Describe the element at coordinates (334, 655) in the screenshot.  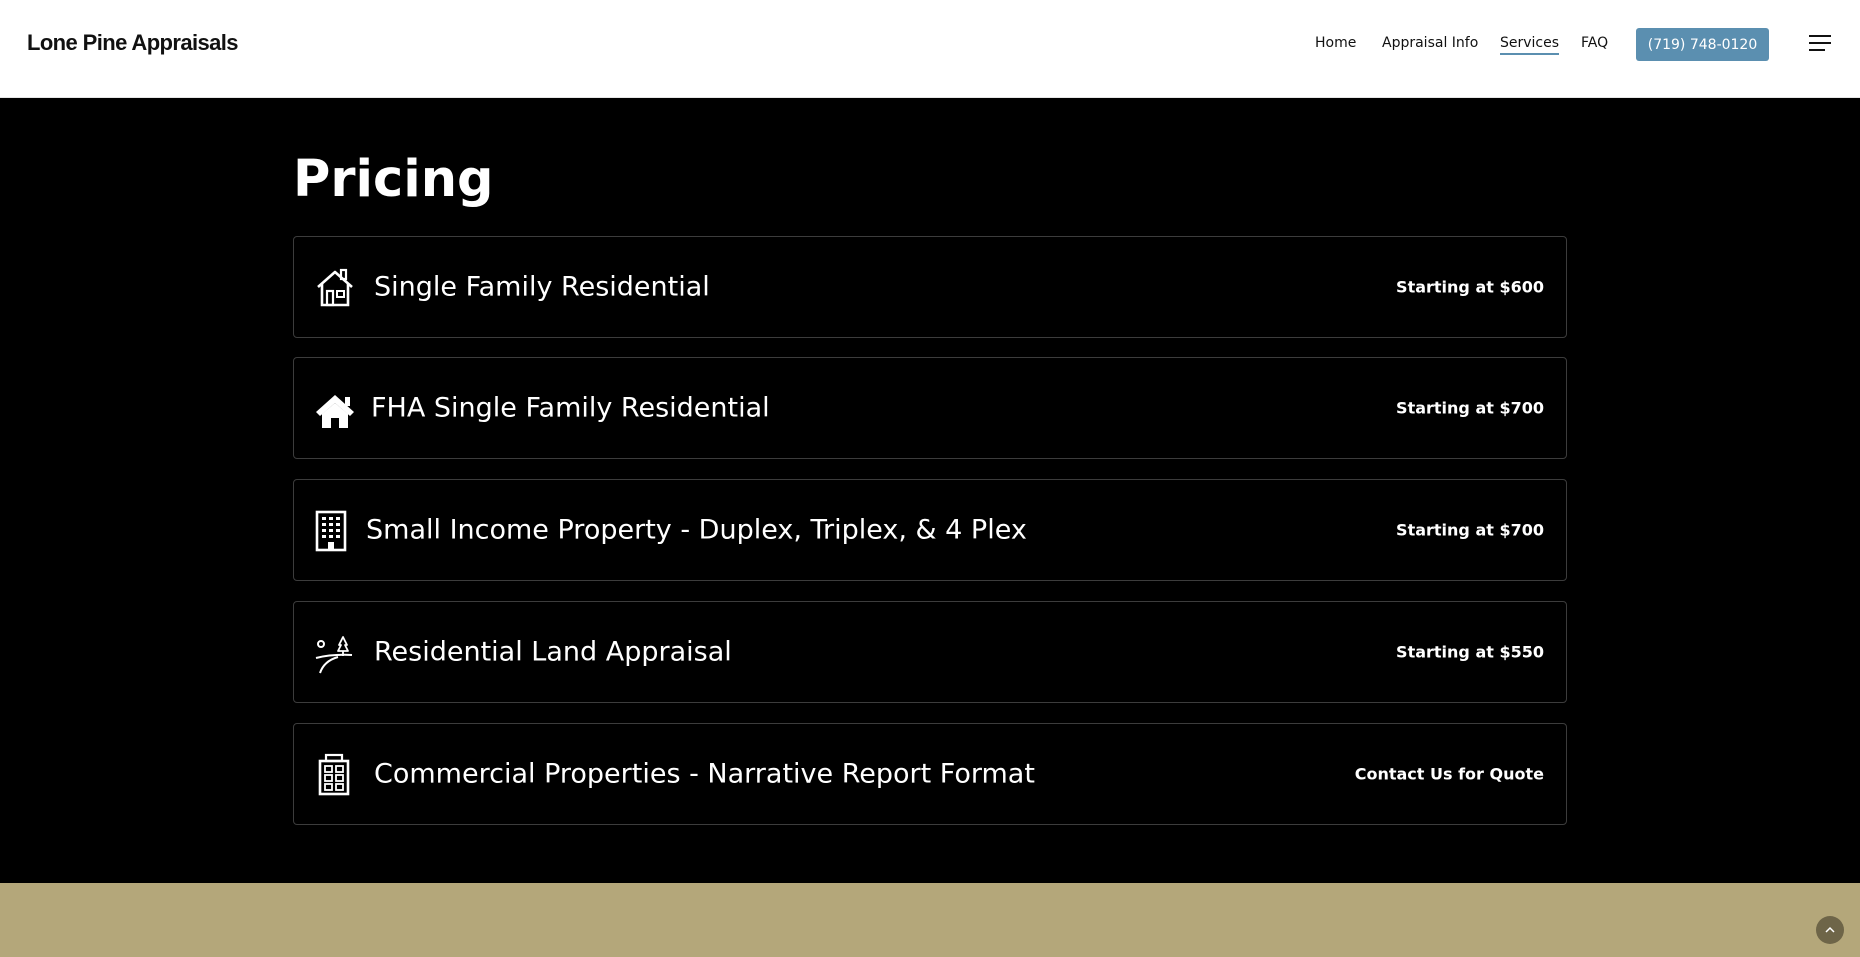
I see `land-tree-icon` at that location.